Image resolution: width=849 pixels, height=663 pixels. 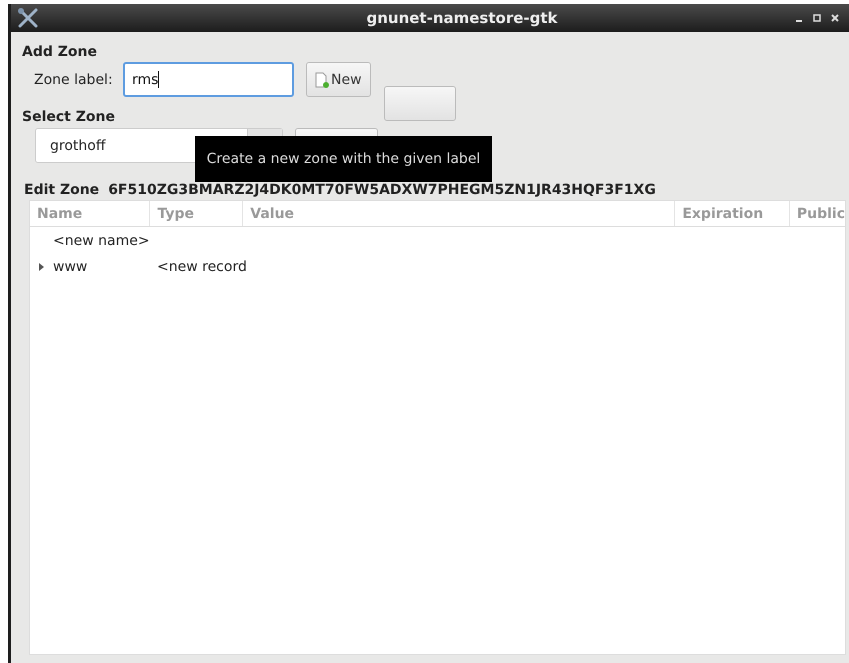 What do you see at coordinates (338, 79) in the screenshot?
I see `new-button: New` at bounding box center [338, 79].